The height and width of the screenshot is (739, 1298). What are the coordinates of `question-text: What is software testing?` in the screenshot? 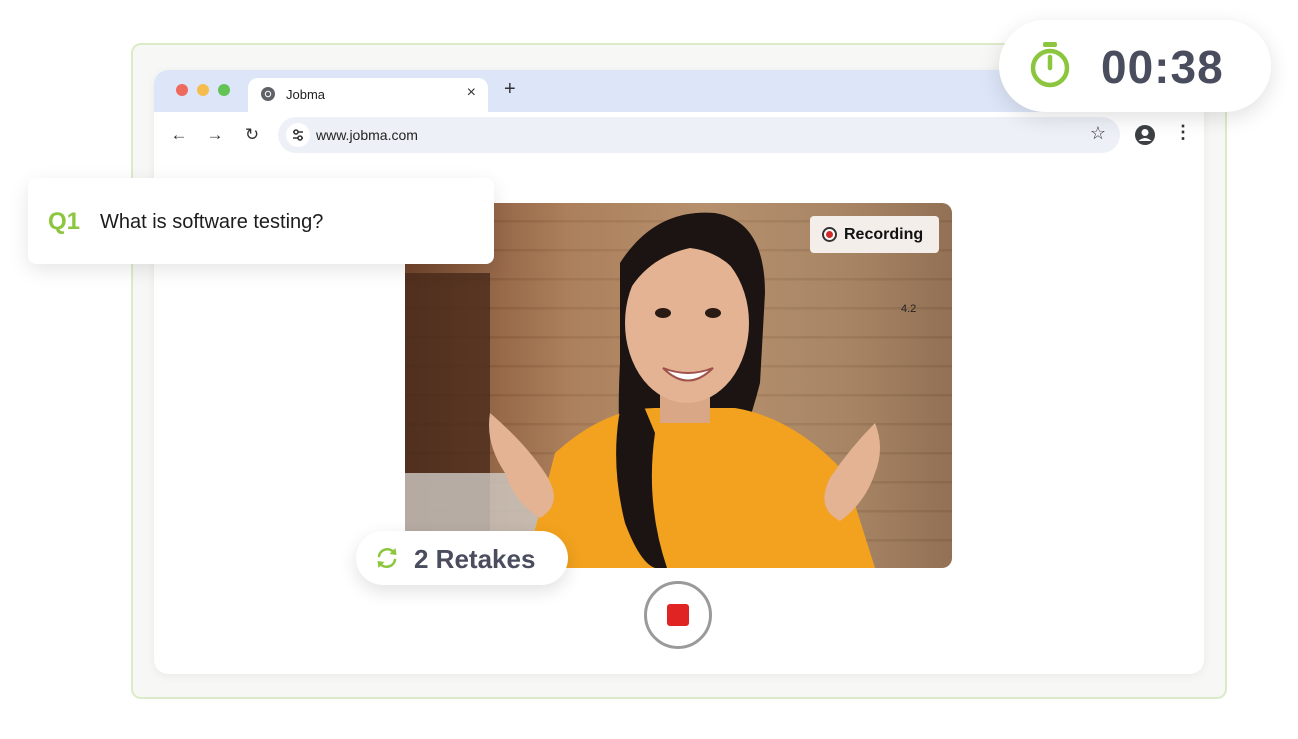 It's located at (212, 222).